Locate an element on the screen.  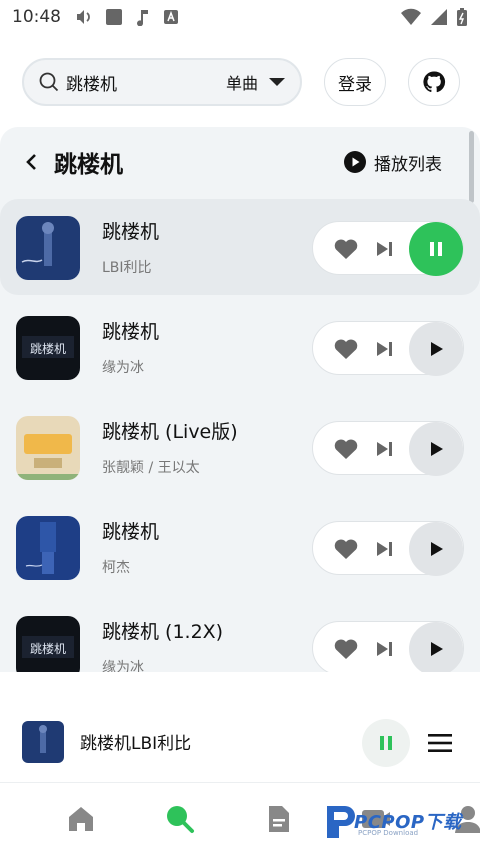
page-title: 跳楼机 is located at coordinates (88, 165).